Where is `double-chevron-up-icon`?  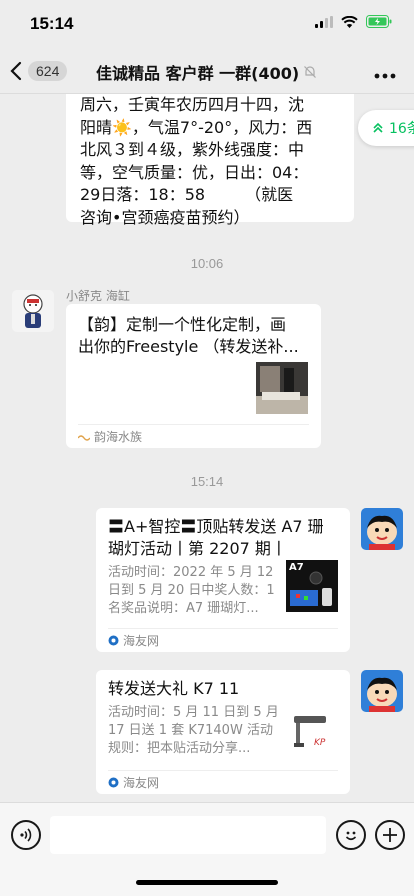
double-chevron-up-icon is located at coordinates (378, 127).